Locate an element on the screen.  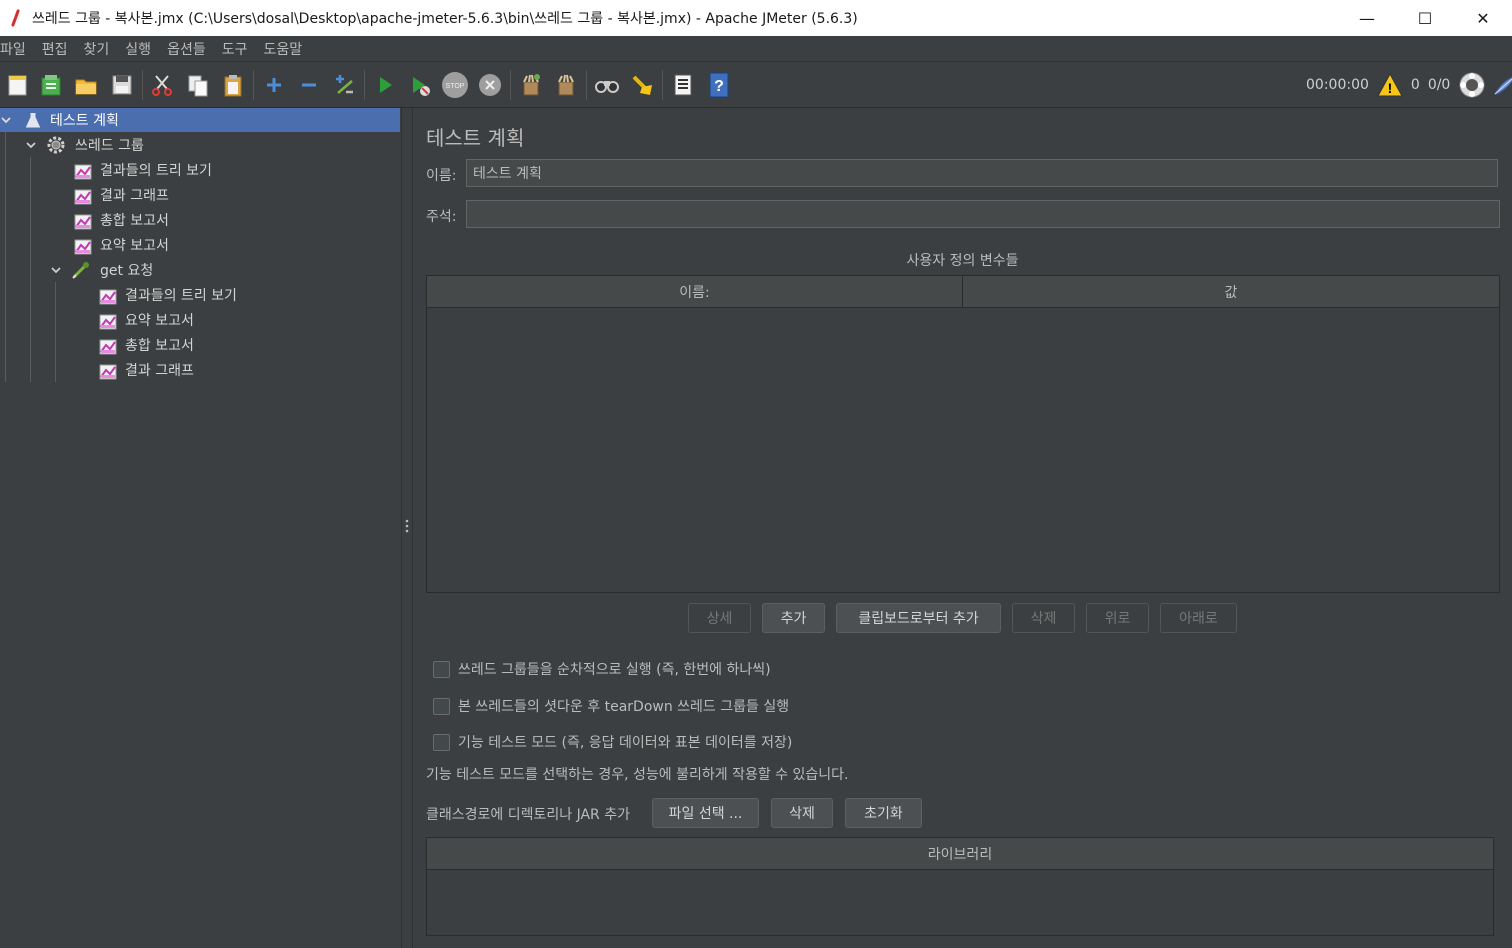
menu-help: 도움말 is located at coordinates (285, 49).